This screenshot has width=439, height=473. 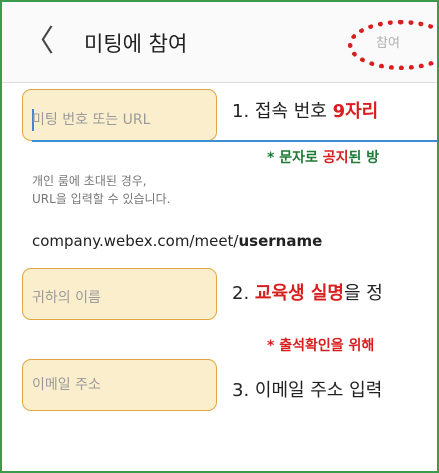 What do you see at coordinates (295, 158) in the screenshot?
I see `note1-text: * 문자로` at bounding box center [295, 158].